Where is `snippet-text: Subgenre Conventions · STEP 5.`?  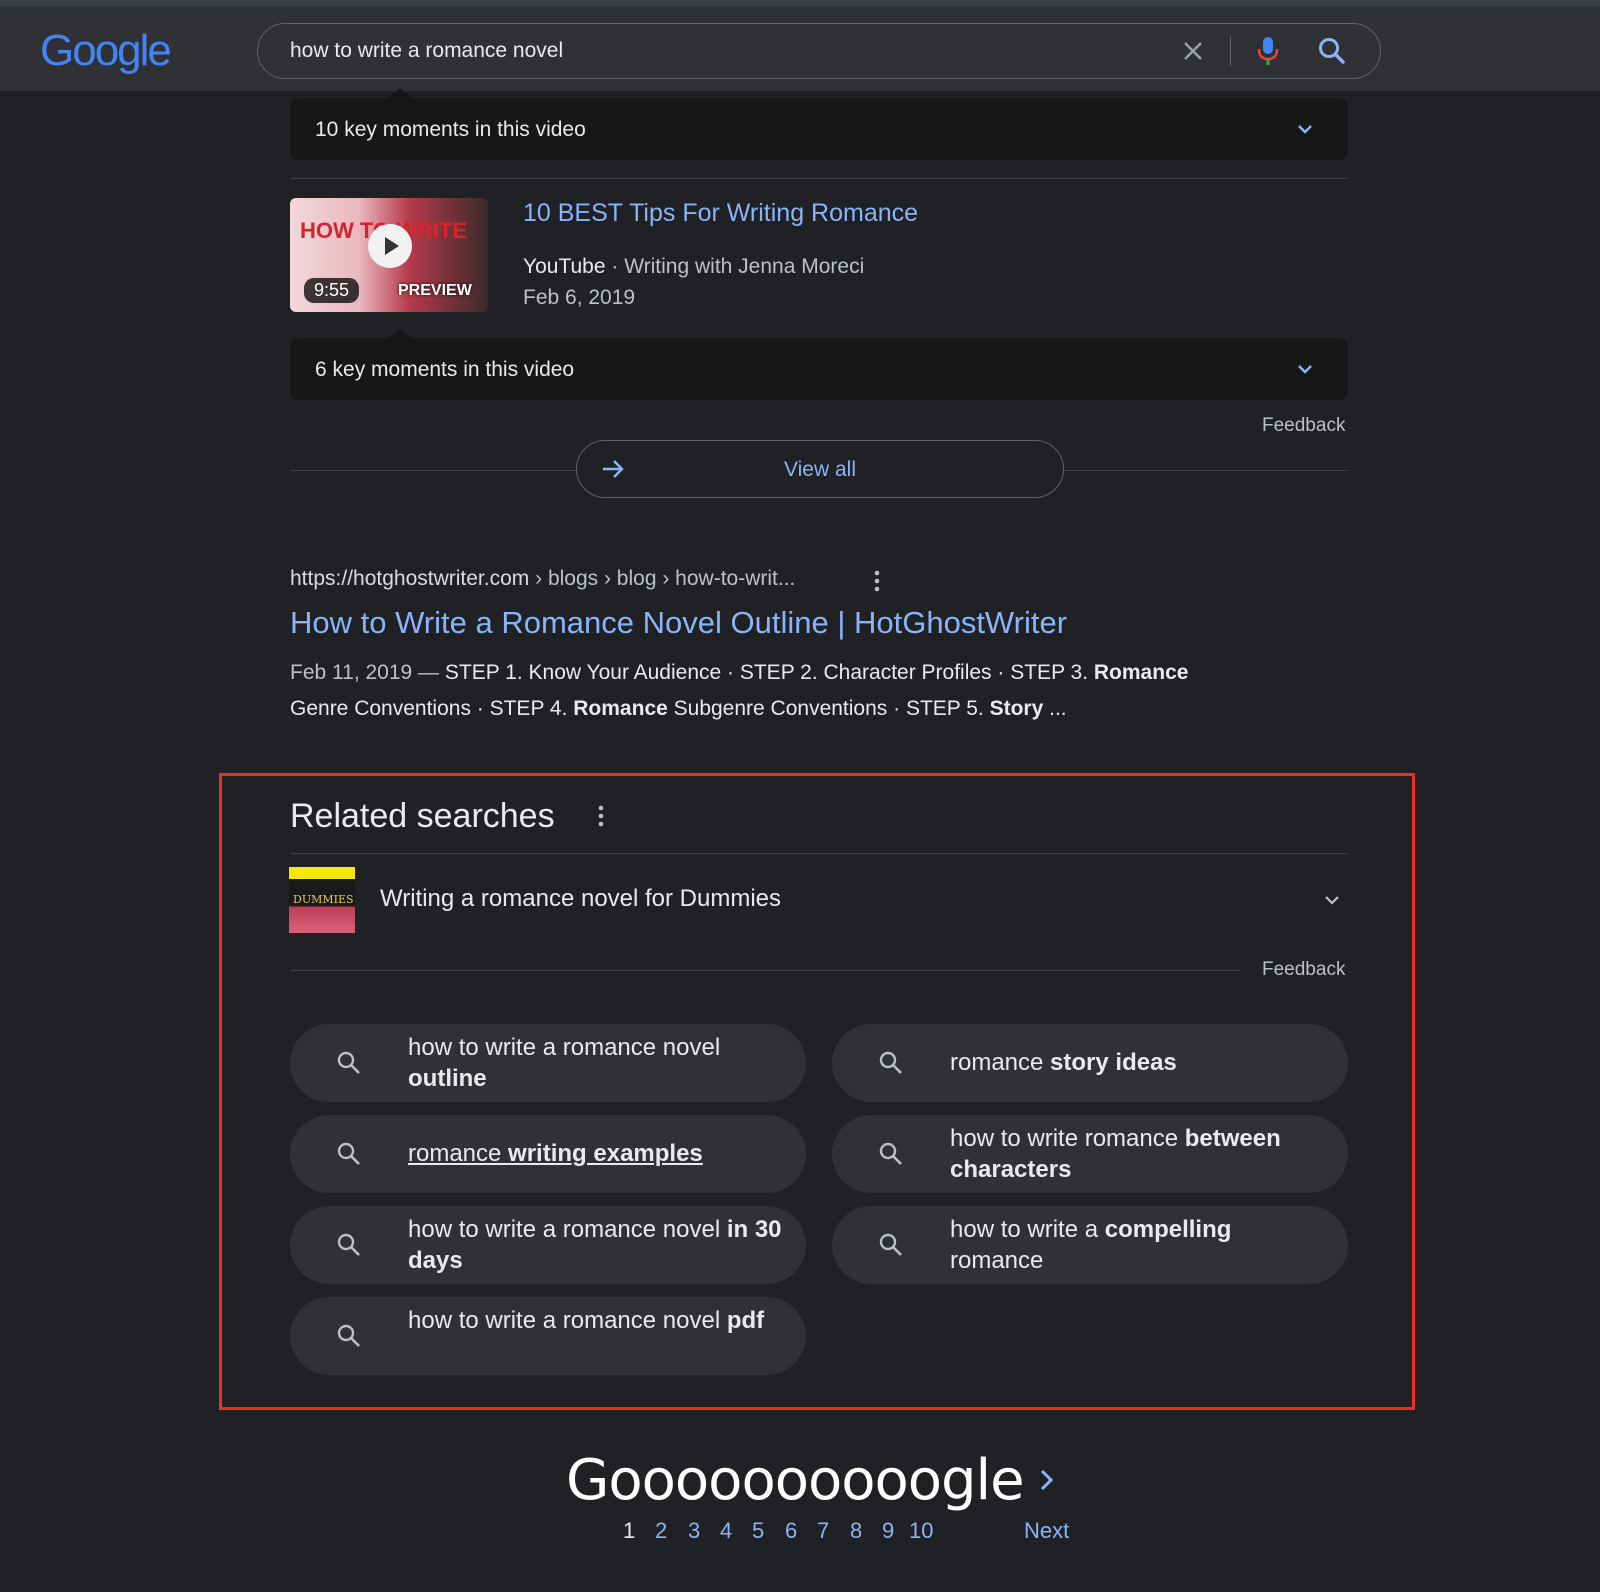 snippet-text: Subgenre Conventions · STEP 5. is located at coordinates (828, 708).